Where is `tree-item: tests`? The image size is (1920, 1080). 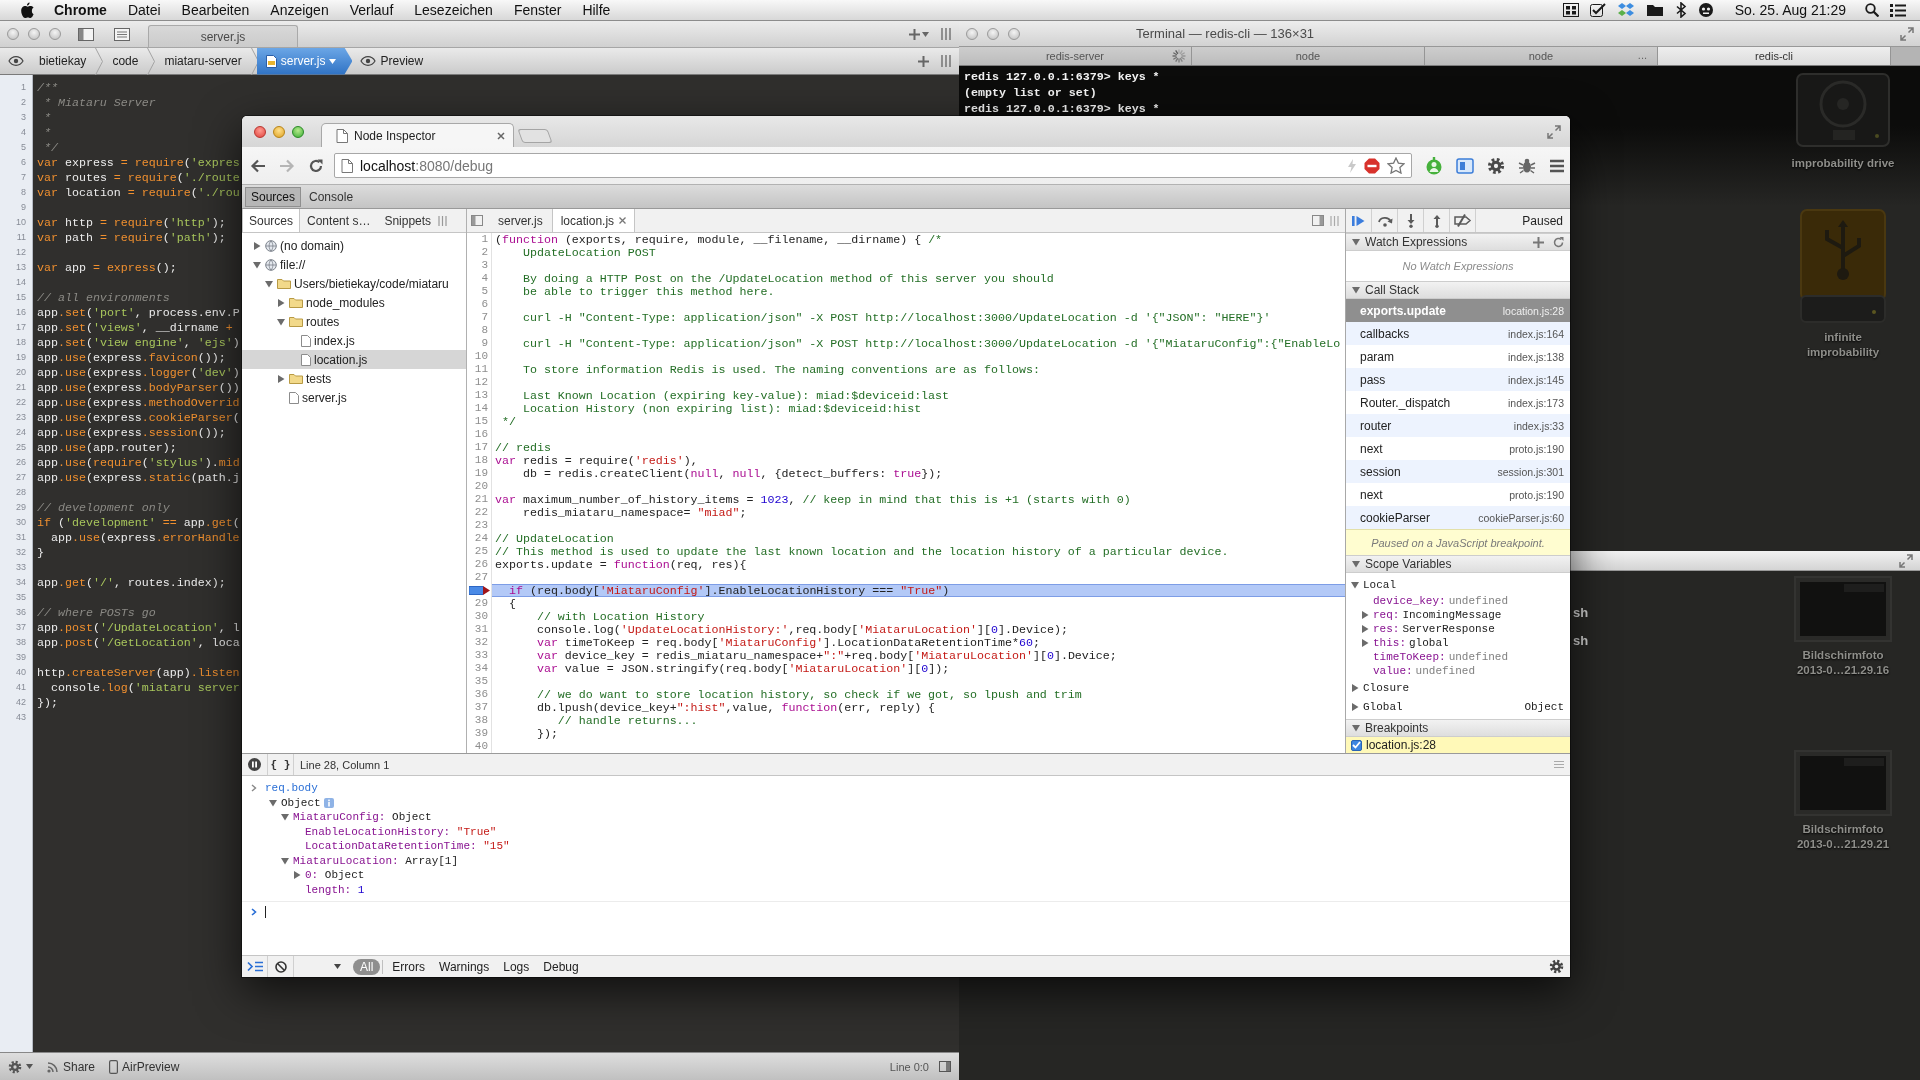 tree-item: tests is located at coordinates (354, 378).